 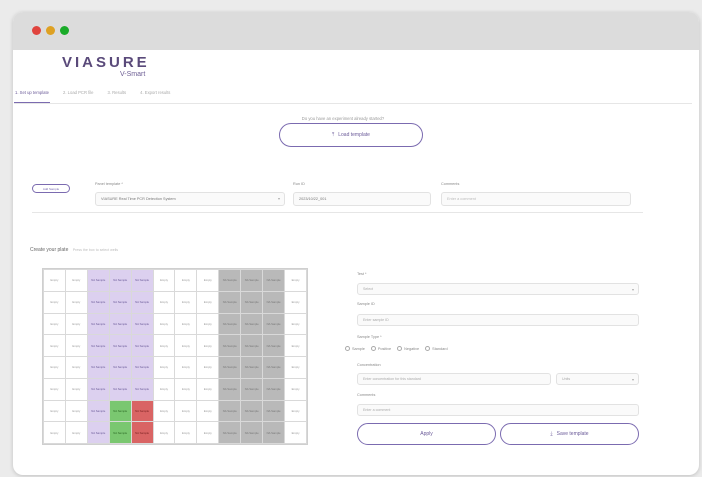 What do you see at coordinates (498, 320) in the screenshot?
I see `sample-id-field: Enter sample ID` at bounding box center [498, 320].